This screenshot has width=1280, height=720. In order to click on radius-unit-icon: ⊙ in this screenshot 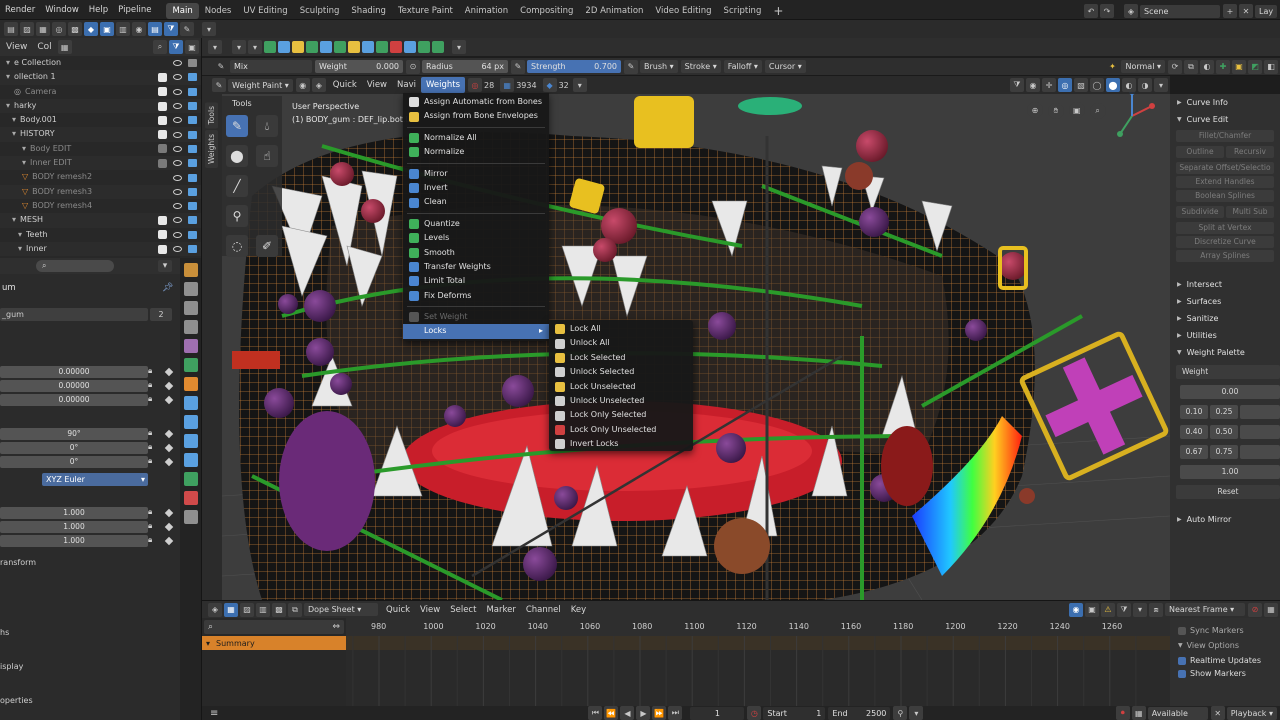, I will do `click(413, 66)`.